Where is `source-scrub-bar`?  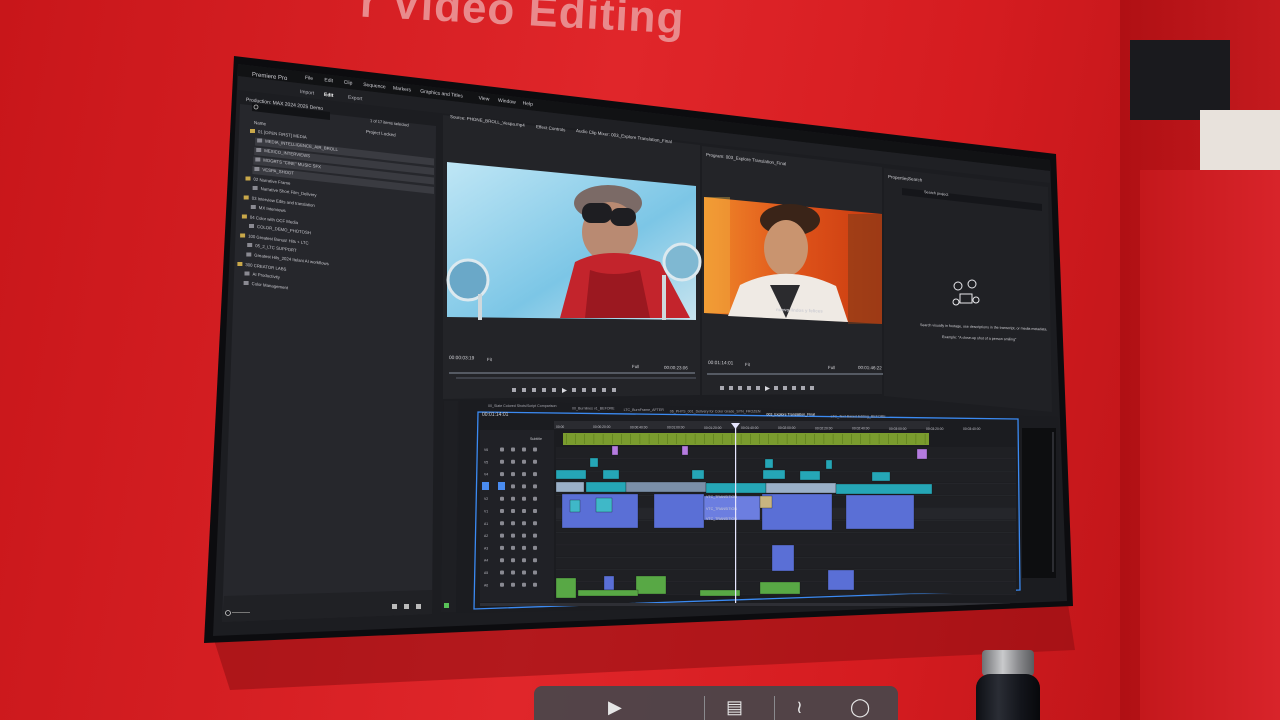
source-scrub-bar is located at coordinates (572, 373).